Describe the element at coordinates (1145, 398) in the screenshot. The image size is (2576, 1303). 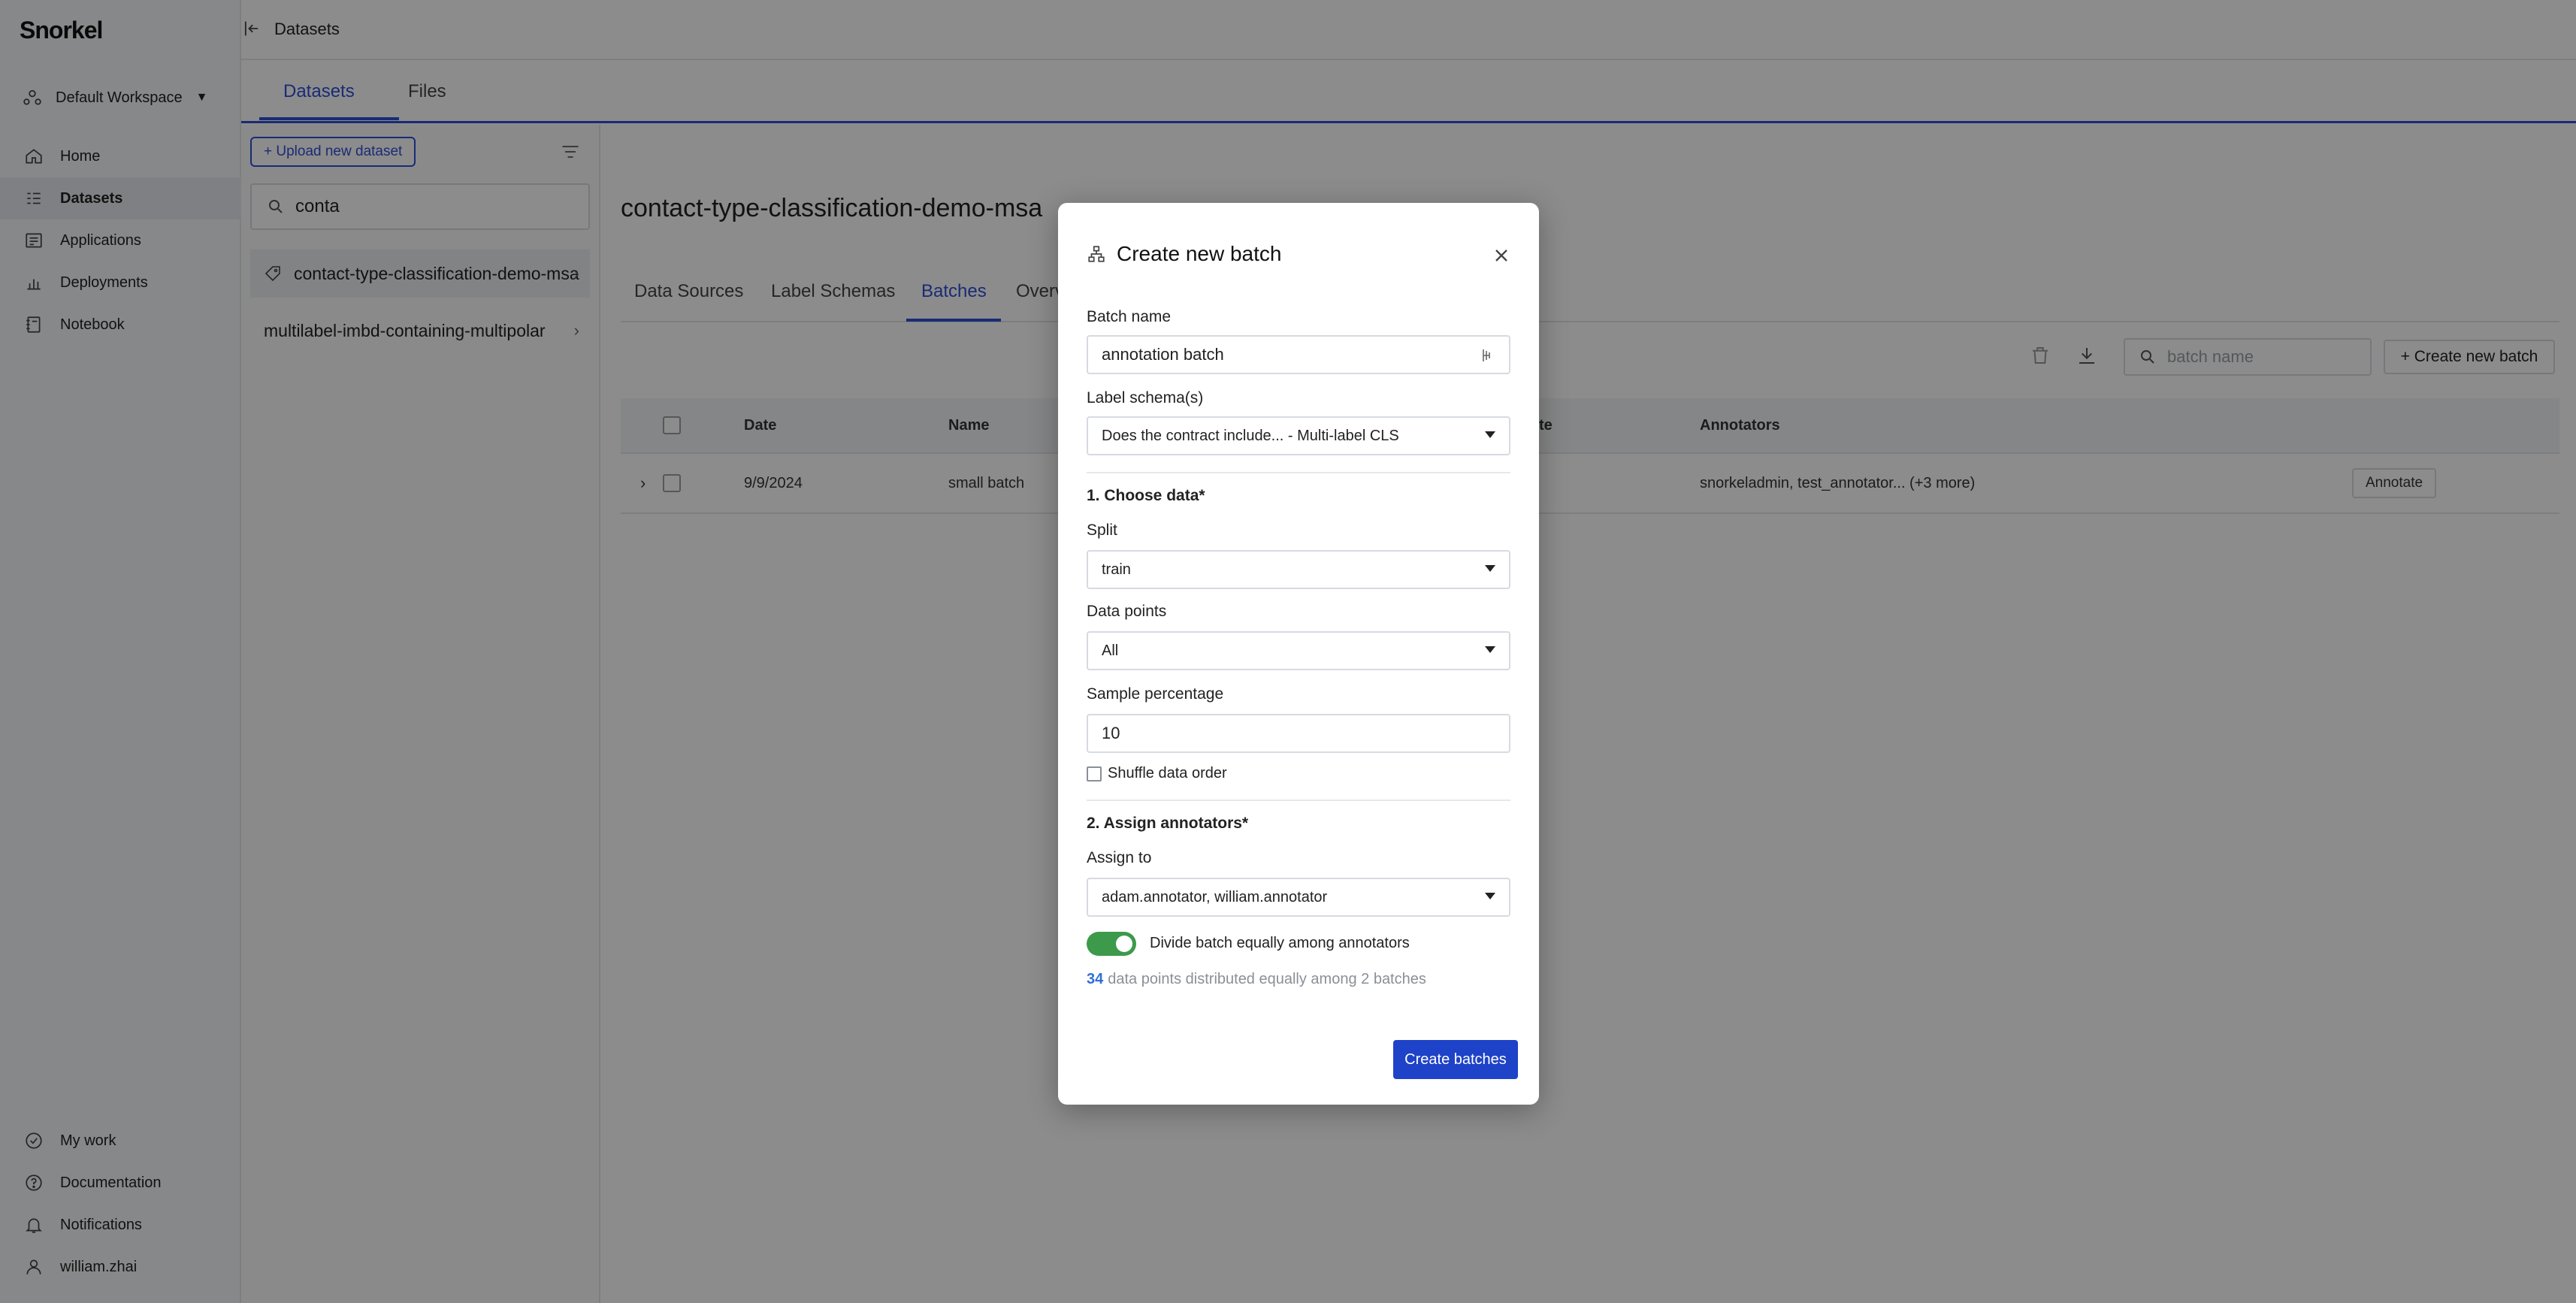
I see `label-schema-label: Label schema(s)` at that location.